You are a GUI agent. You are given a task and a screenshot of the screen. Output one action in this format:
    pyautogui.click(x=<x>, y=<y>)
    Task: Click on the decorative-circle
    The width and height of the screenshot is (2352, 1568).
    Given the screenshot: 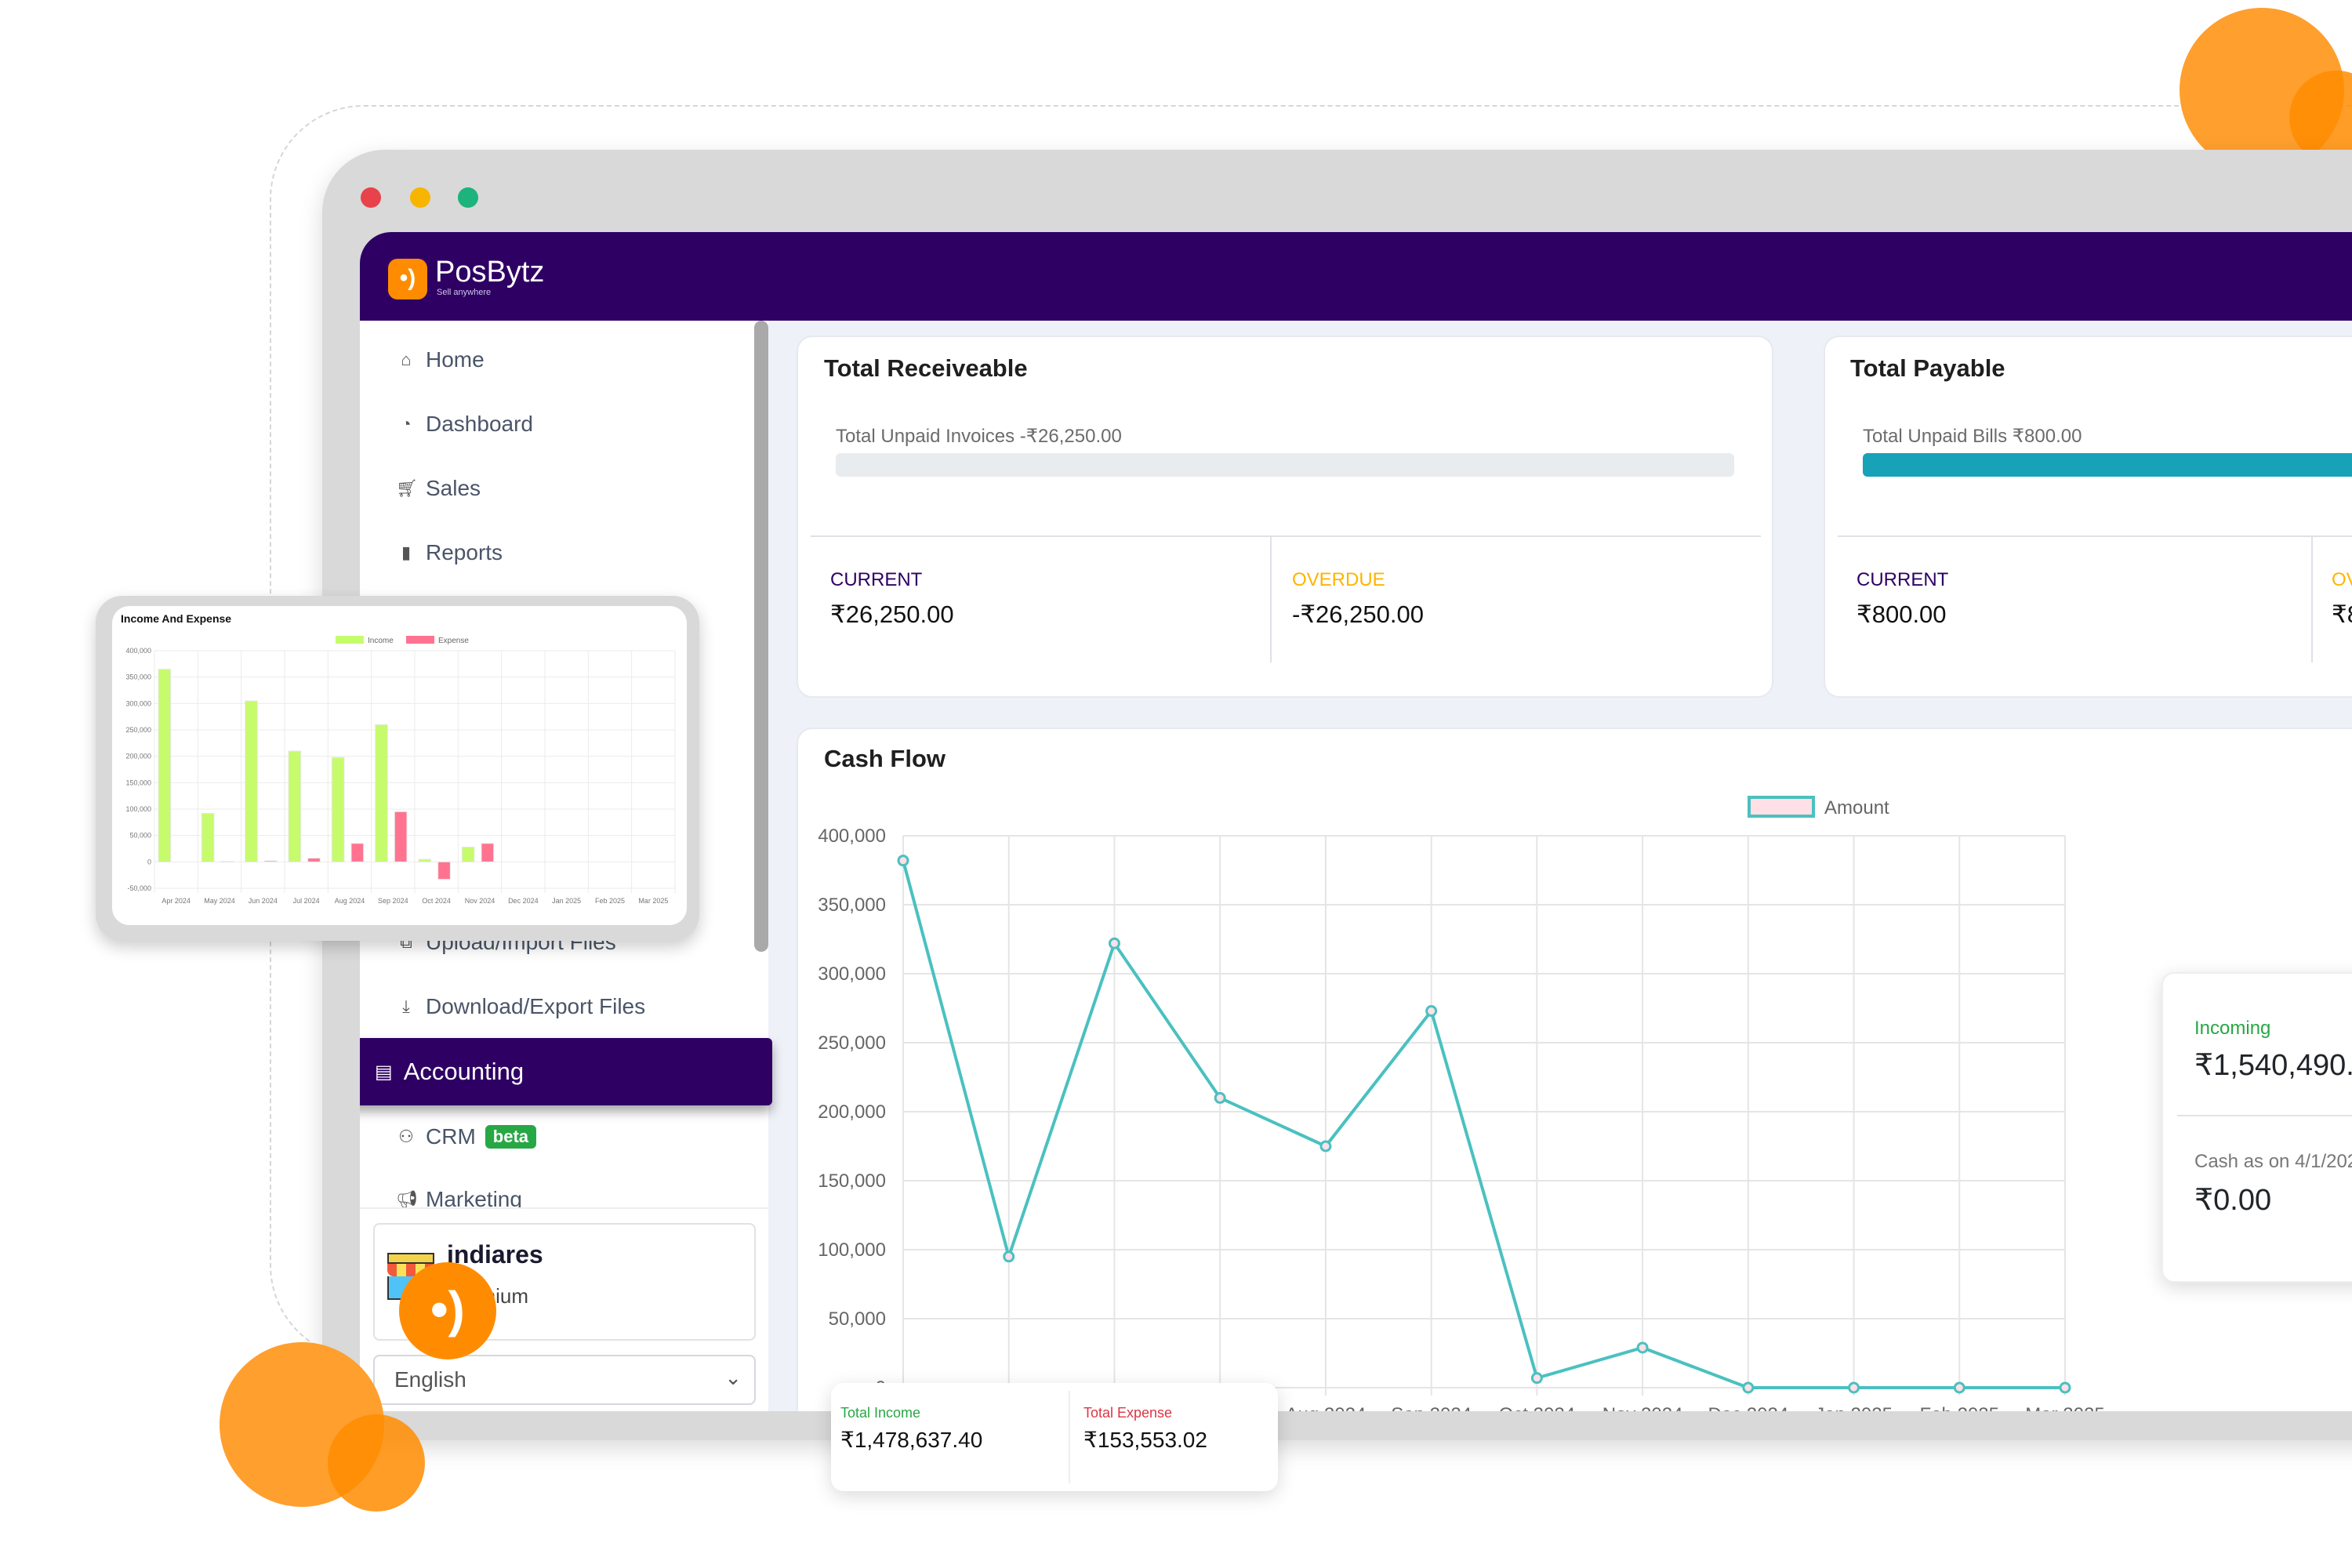 What is the action you would take?
    pyautogui.click(x=376, y=1463)
    